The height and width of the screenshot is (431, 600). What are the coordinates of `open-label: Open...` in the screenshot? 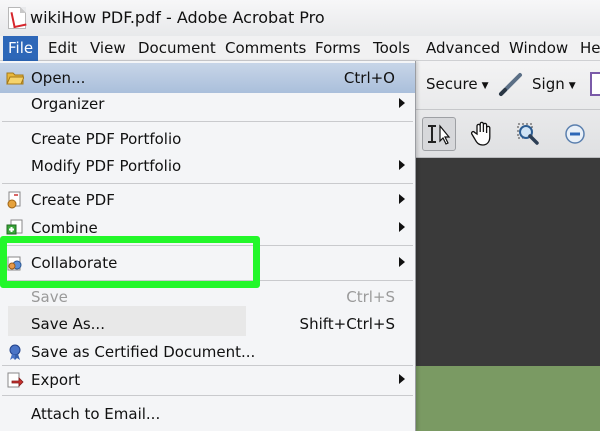 It's located at (58, 78).